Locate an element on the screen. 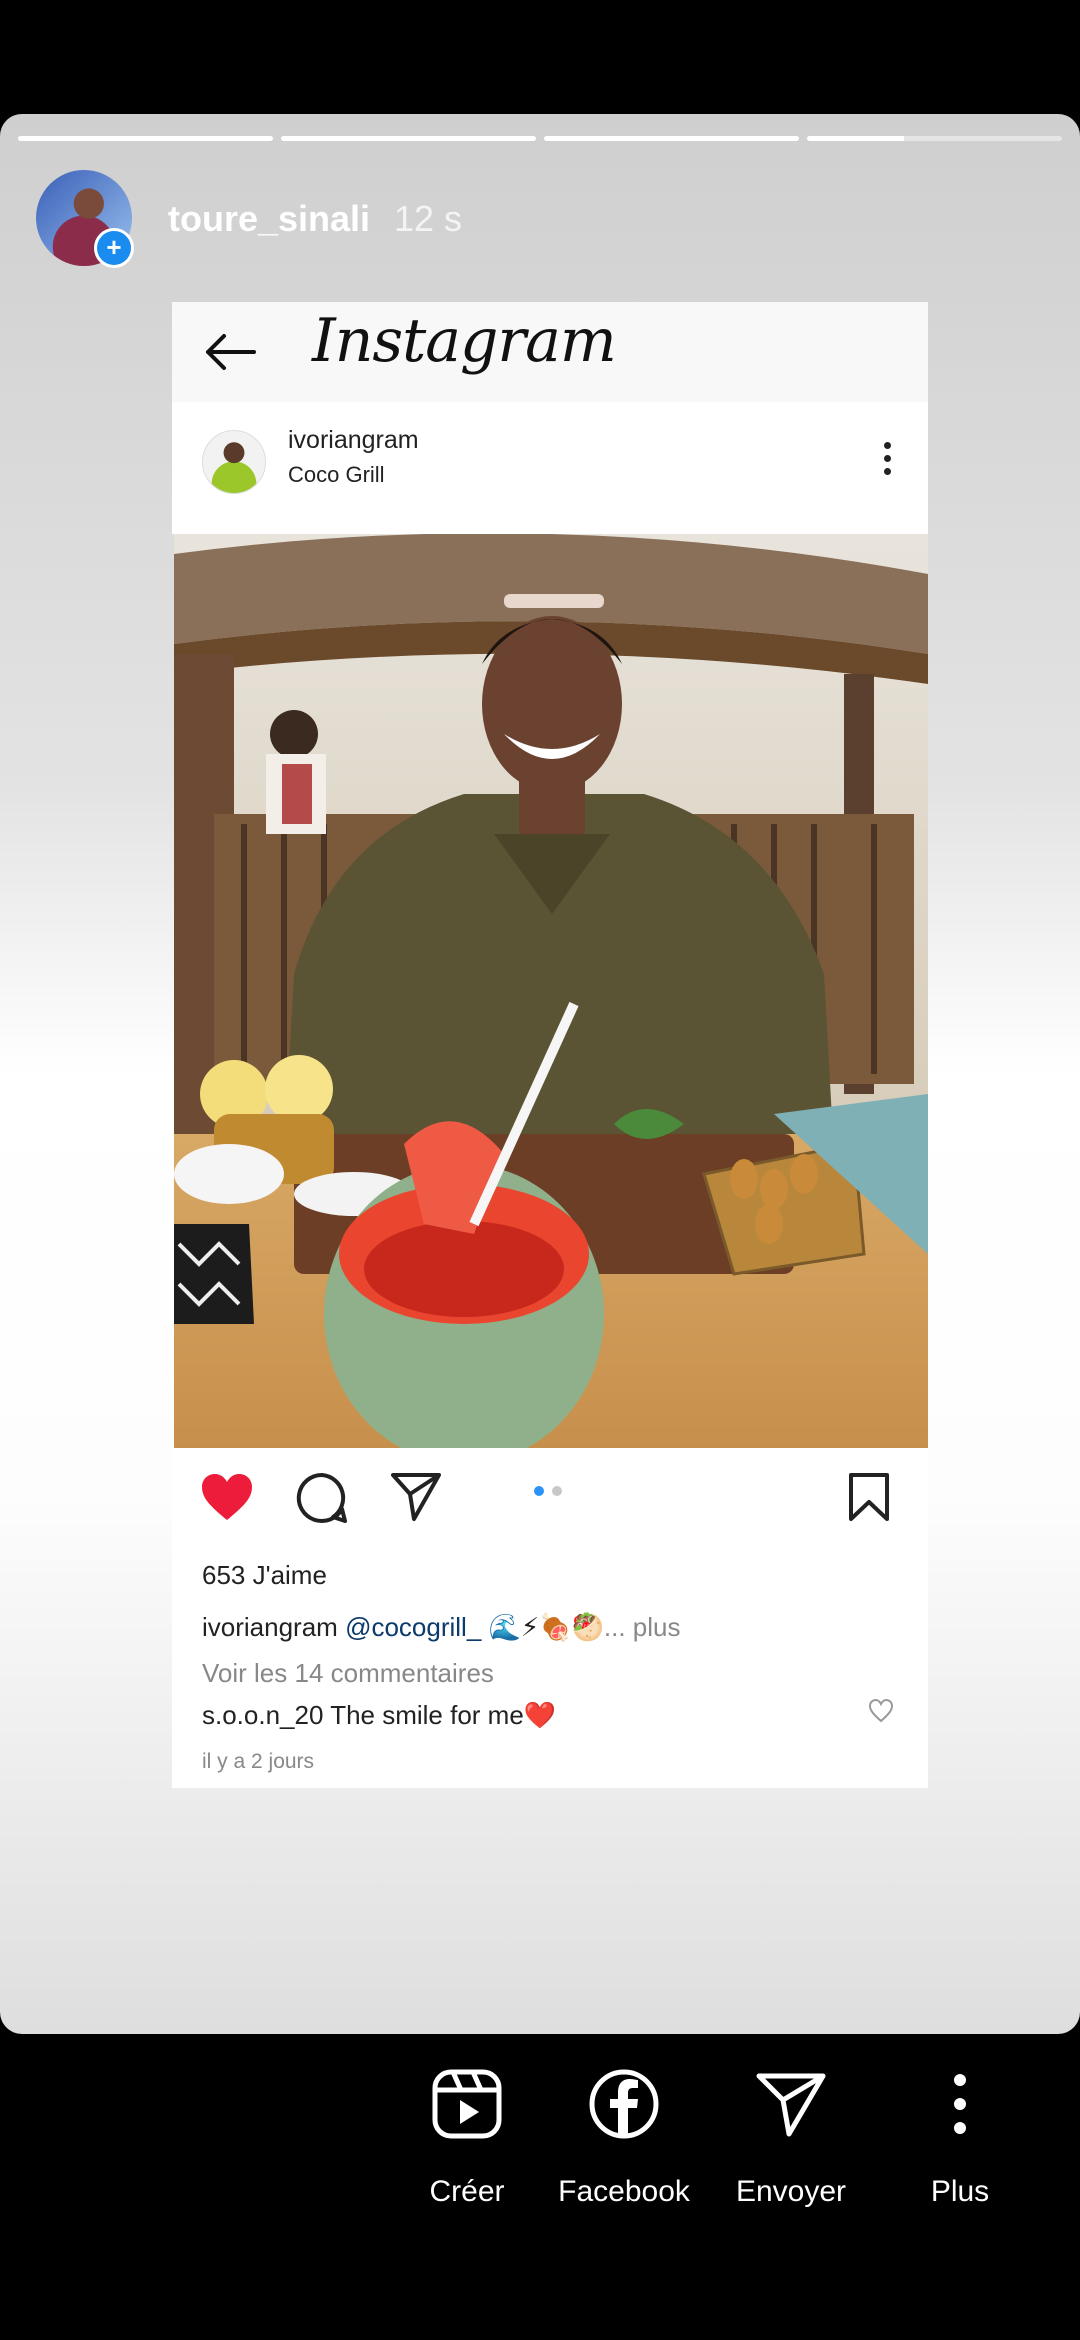 The width and height of the screenshot is (1080, 2340). caption-username: ivoriangram is located at coordinates (270, 1627).